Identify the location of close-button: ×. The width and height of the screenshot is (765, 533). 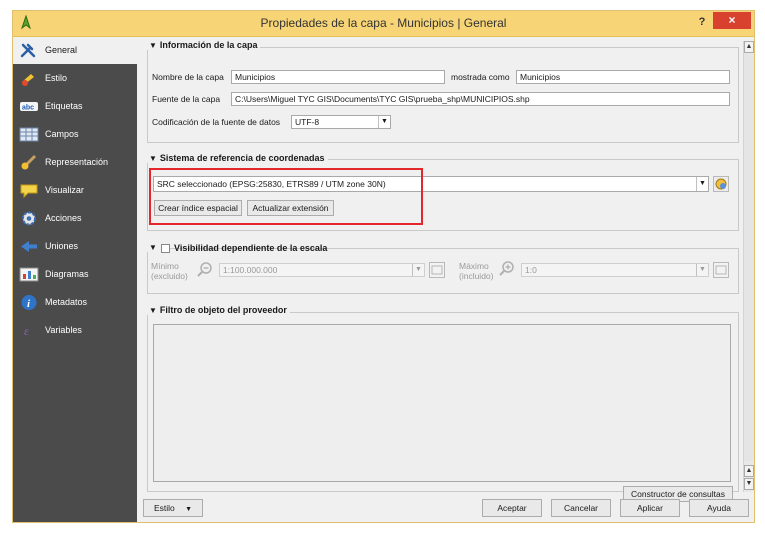
(732, 20).